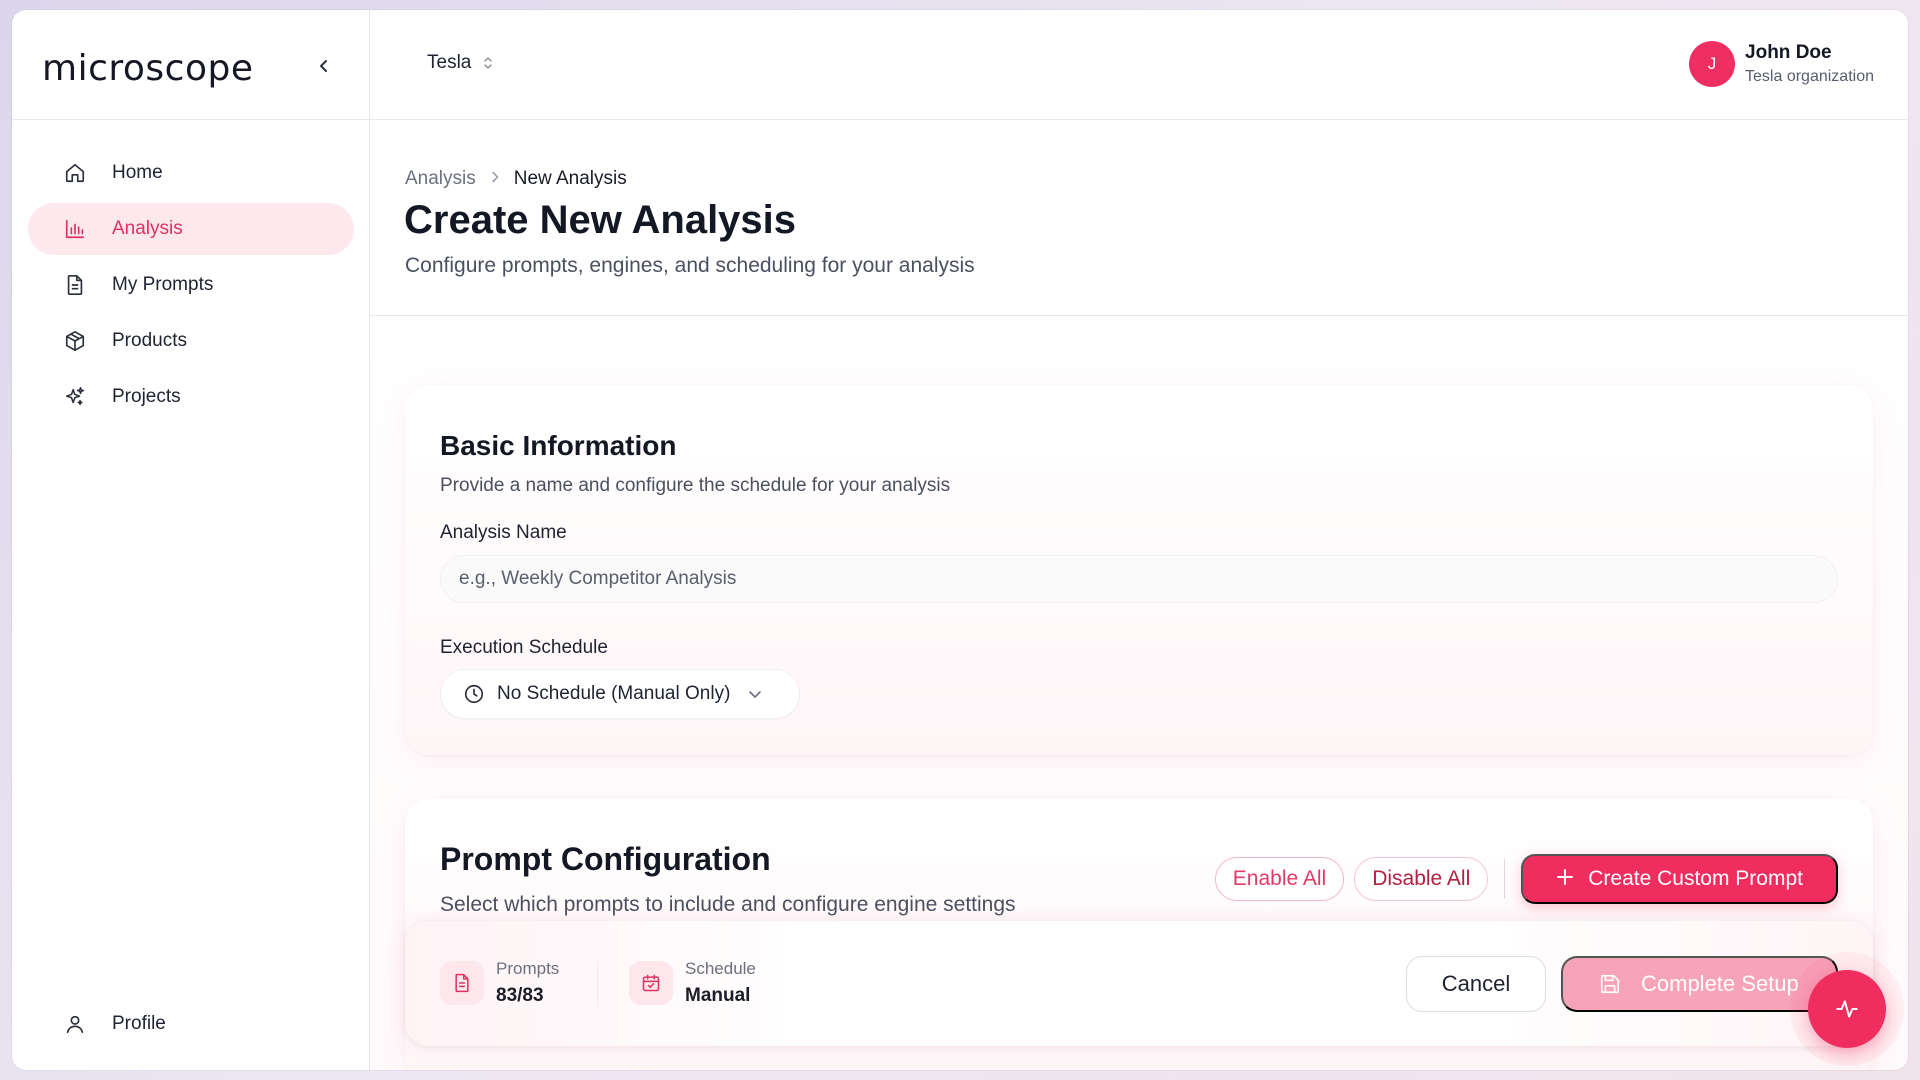 The height and width of the screenshot is (1080, 1920). What do you see at coordinates (528, 968) in the screenshot?
I see `prompts-stat-label: Prompts` at bounding box center [528, 968].